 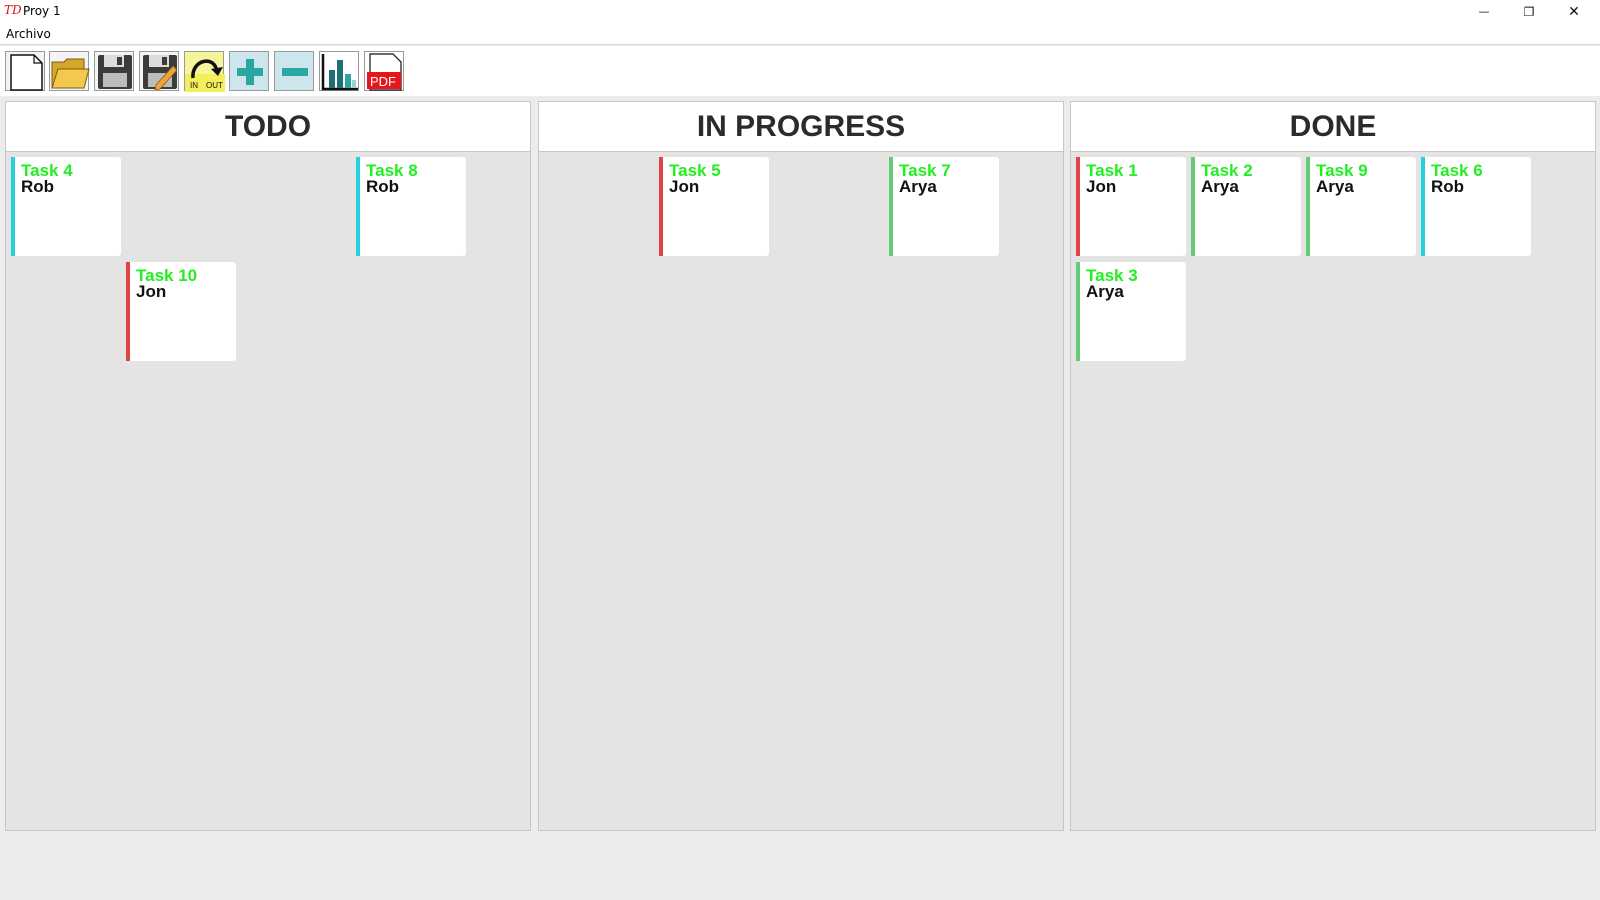 I want to click on blank-page-icon, so click(x=26, y=72).